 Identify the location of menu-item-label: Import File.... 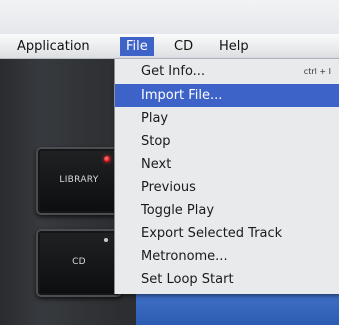
(182, 95).